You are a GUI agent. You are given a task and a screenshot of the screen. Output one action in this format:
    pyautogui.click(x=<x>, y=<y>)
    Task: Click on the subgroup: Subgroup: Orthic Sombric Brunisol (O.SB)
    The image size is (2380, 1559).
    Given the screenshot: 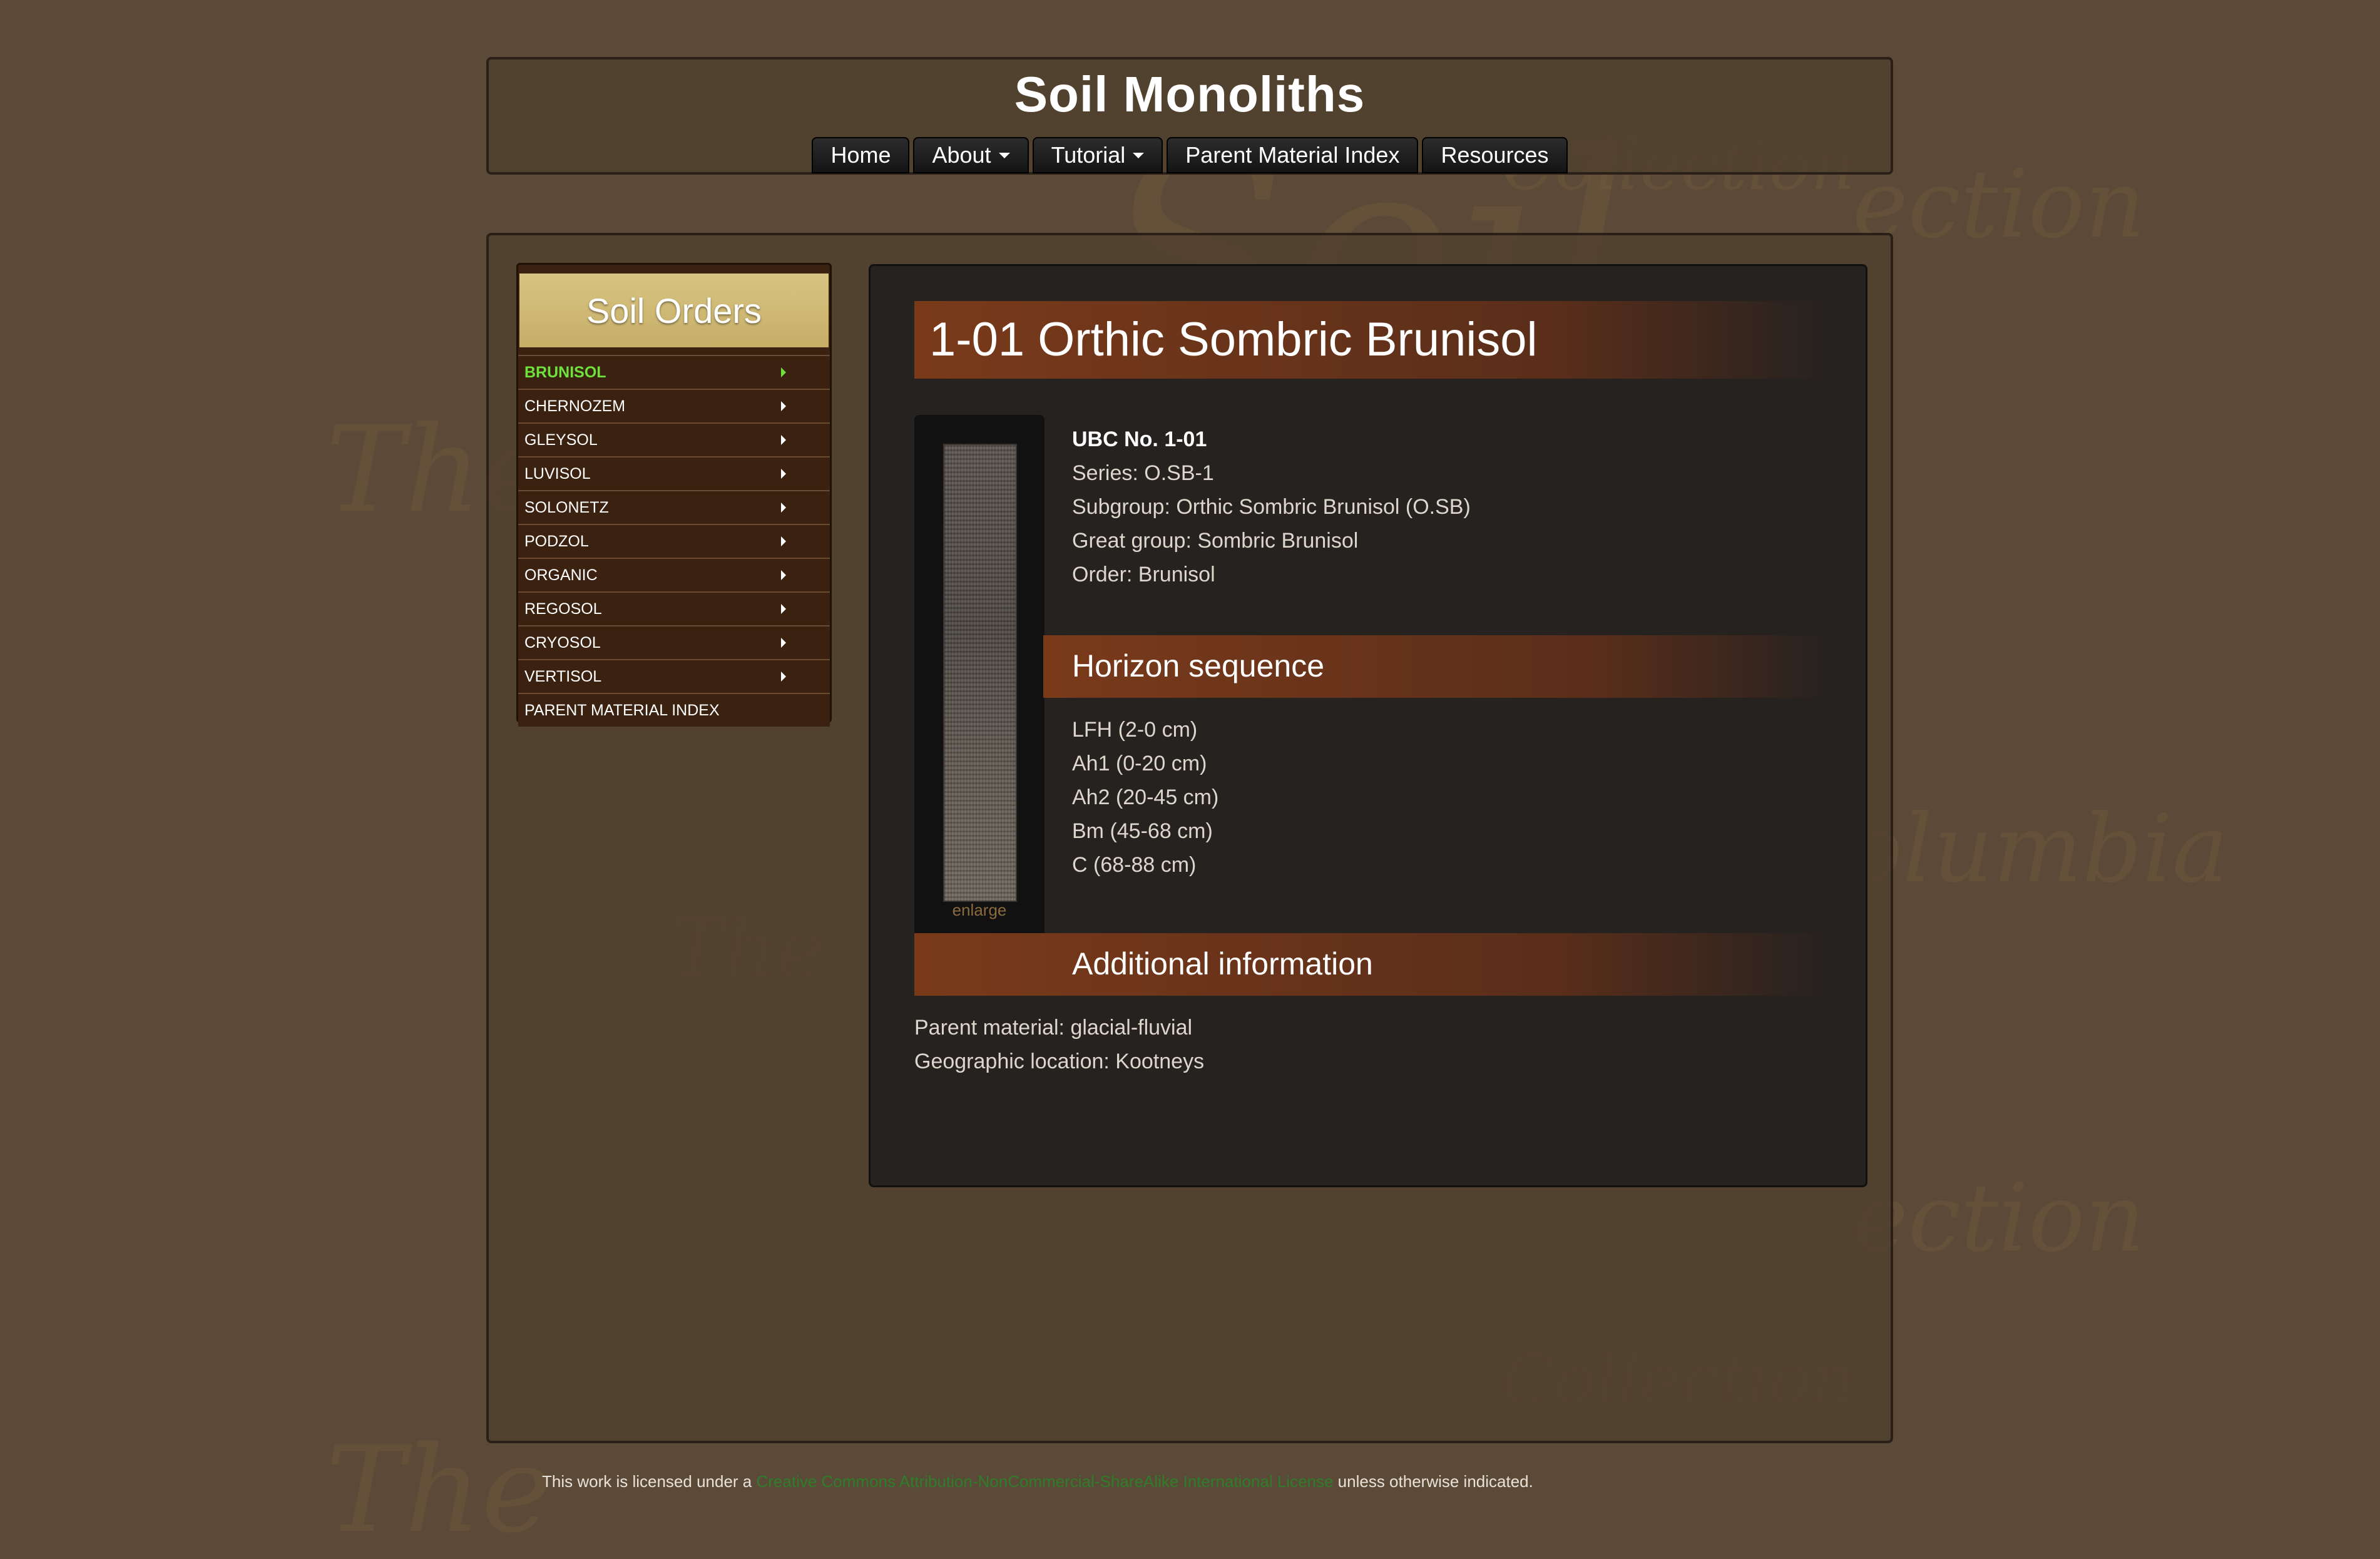 What is the action you would take?
    pyautogui.click(x=1272, y=507)
    